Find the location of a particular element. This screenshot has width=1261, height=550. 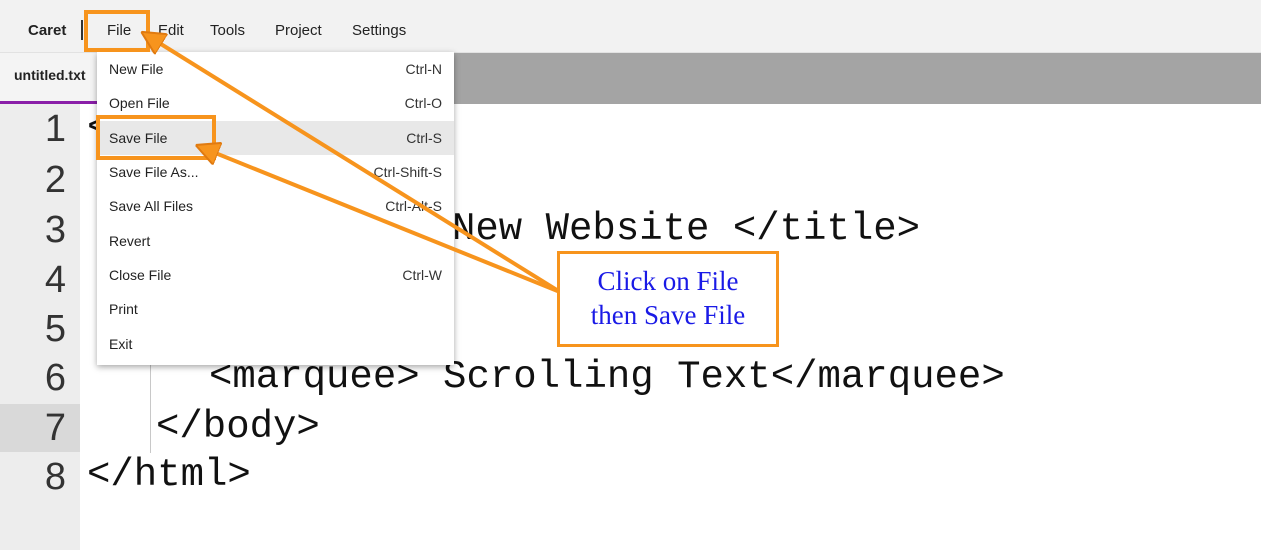

callout-line-2: then Save File is located at coordinates (668, 315).